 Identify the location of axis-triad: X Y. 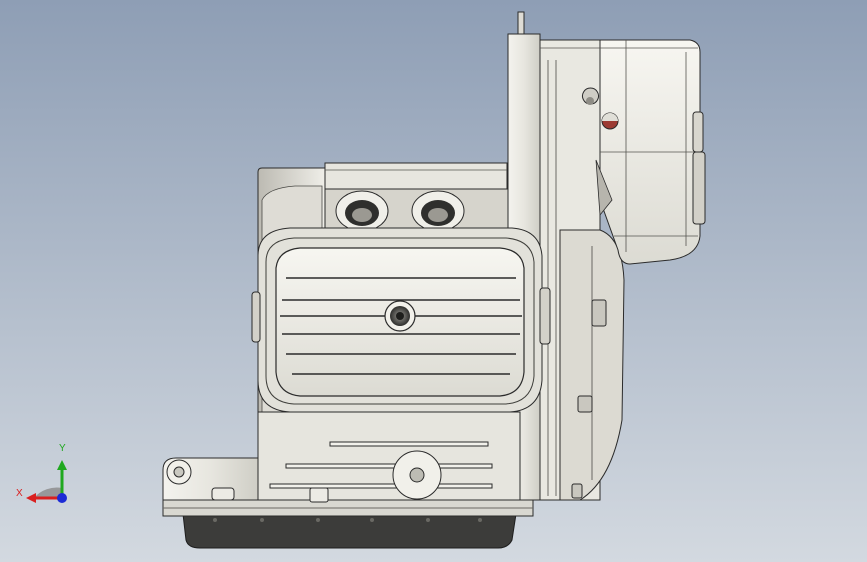
(45, 475).